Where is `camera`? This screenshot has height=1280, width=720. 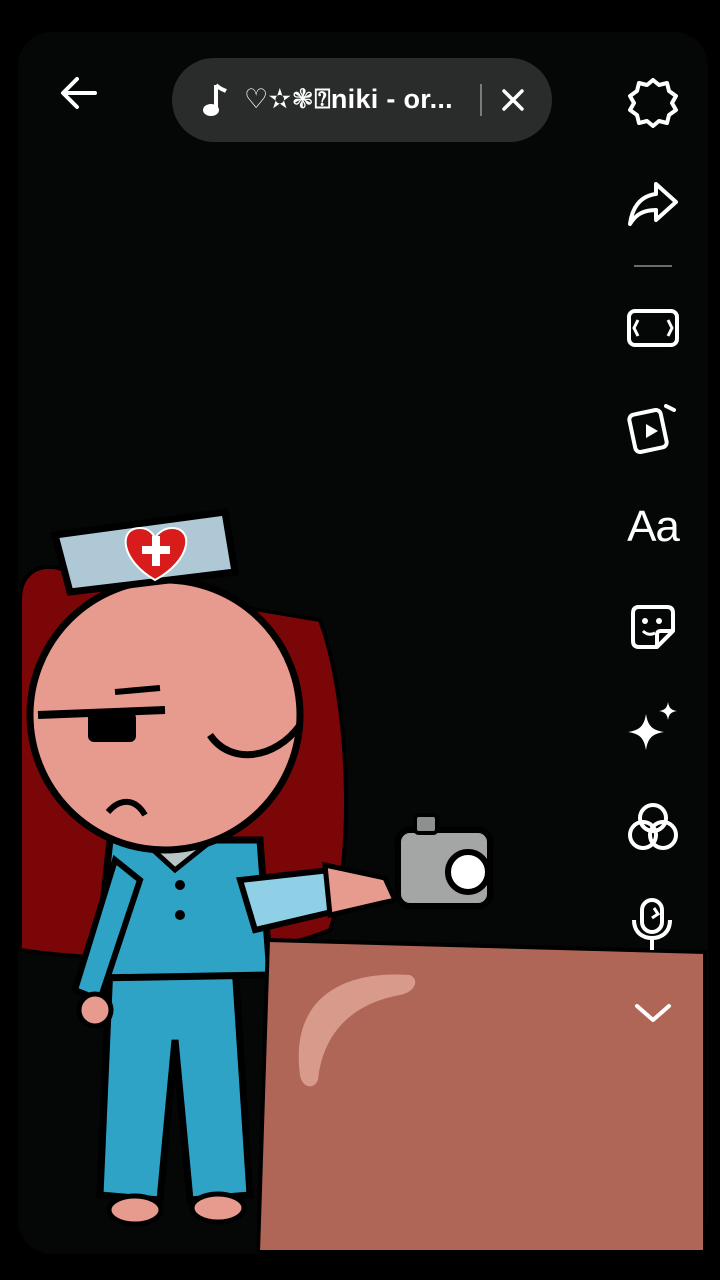 camera is located at coordinates (444, 861).